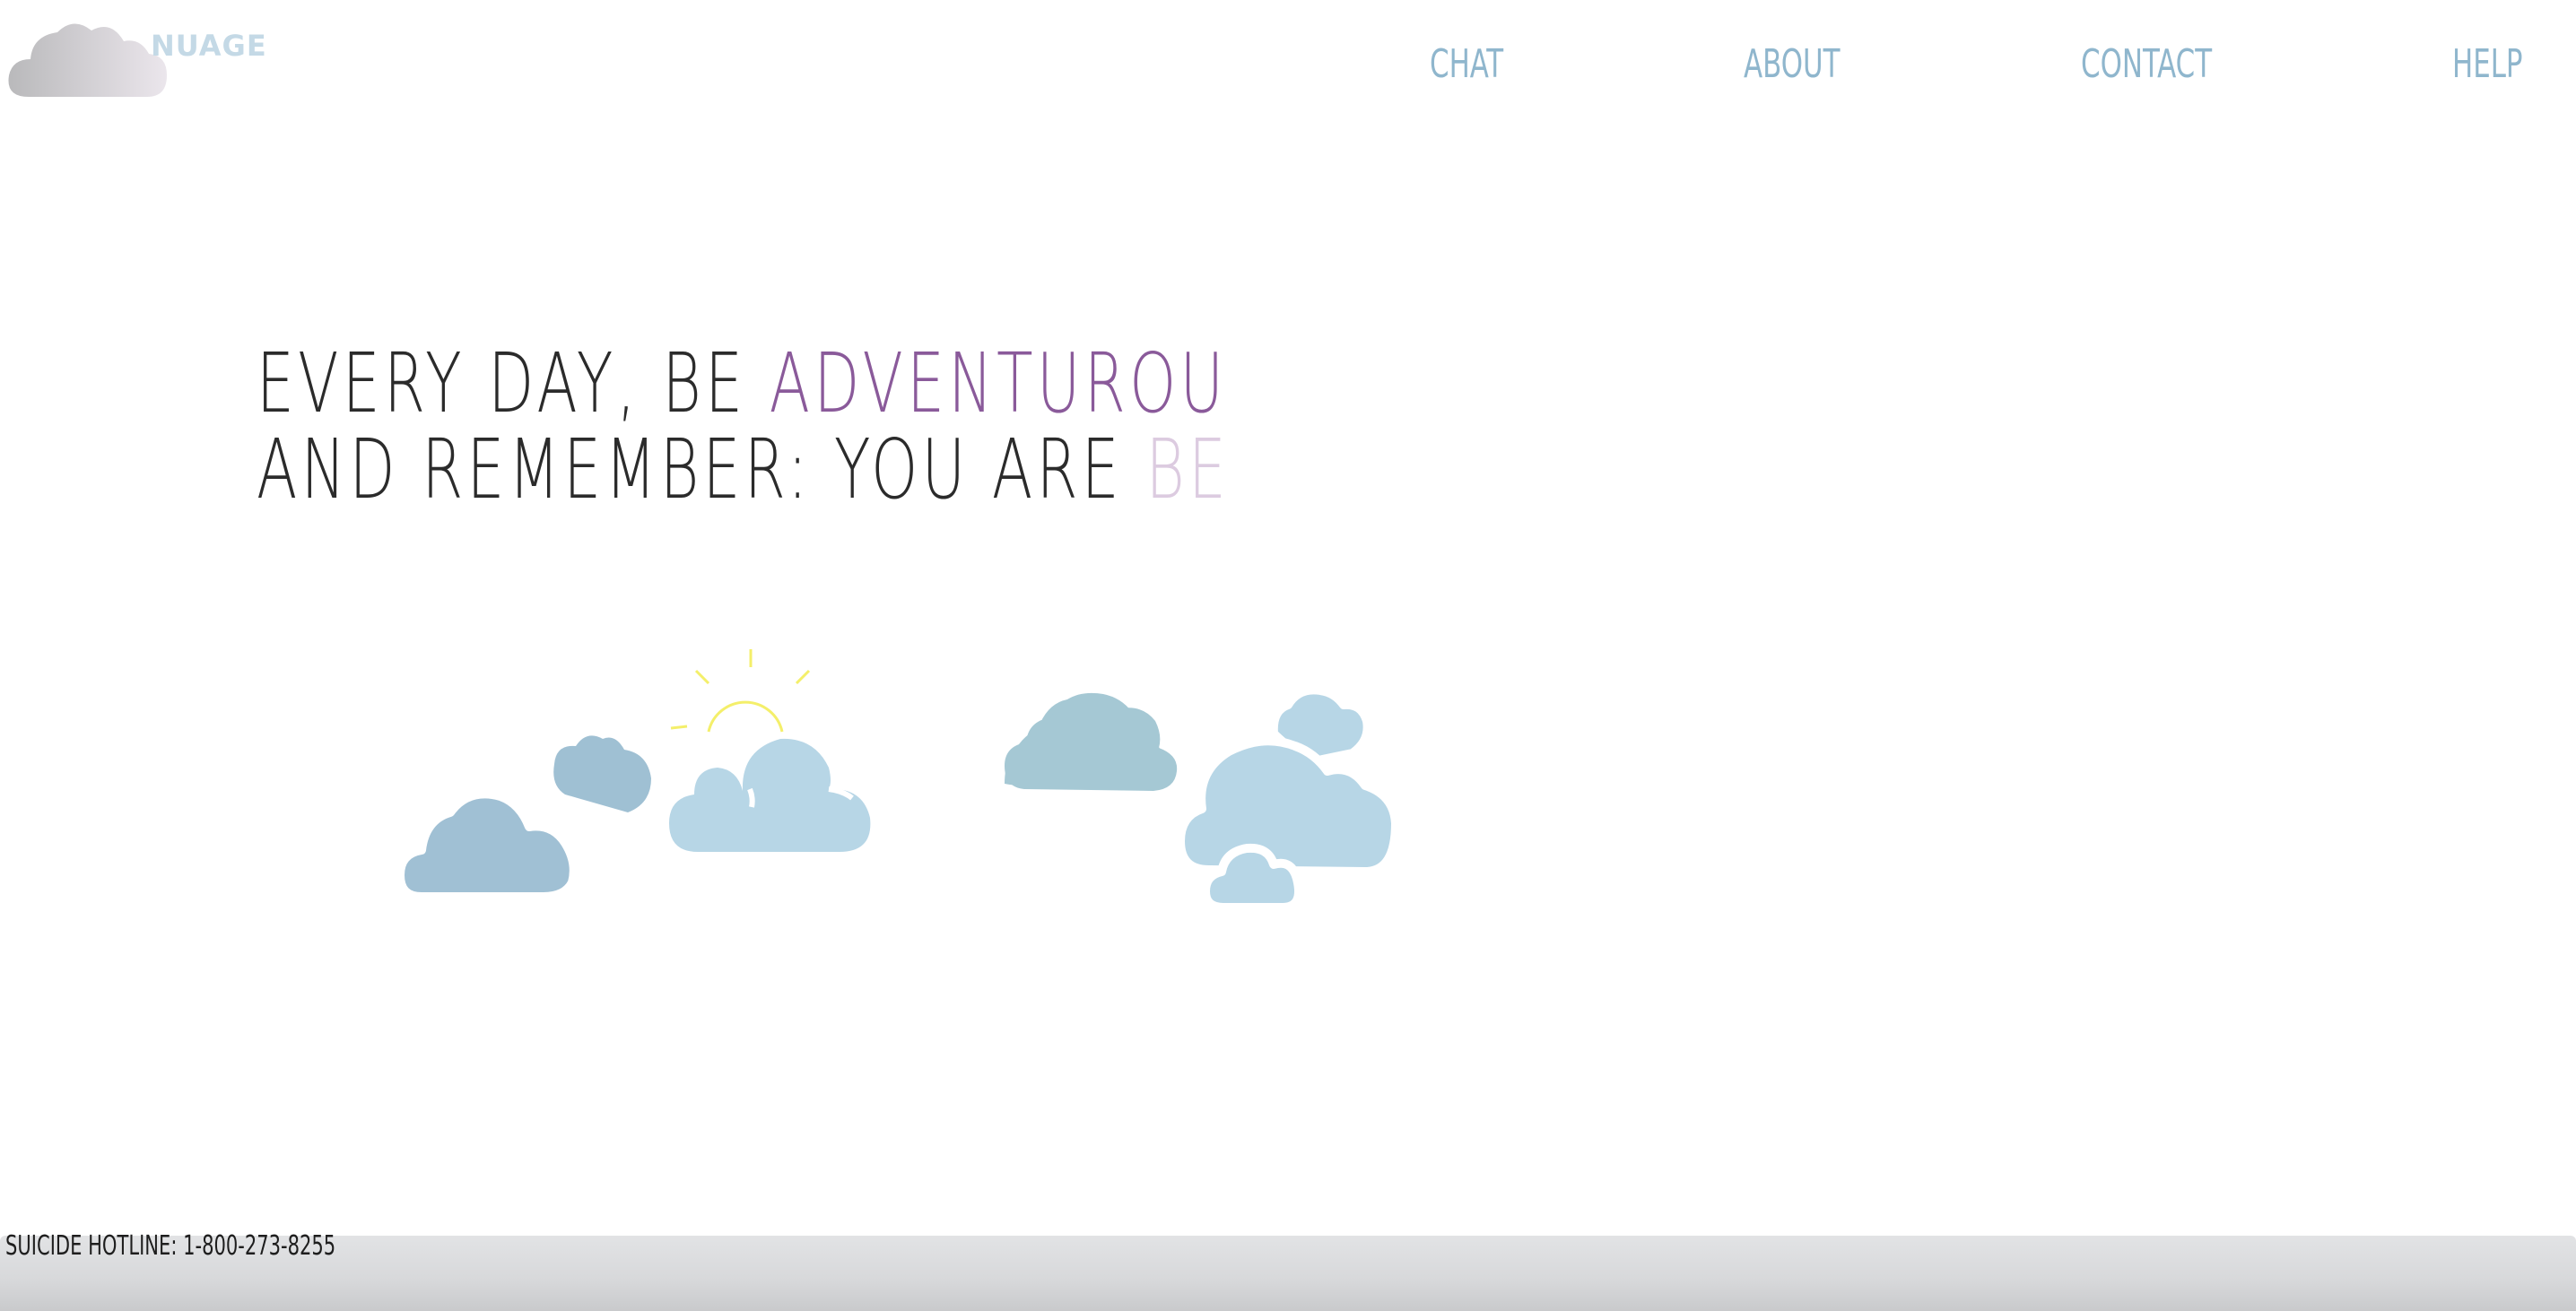 The image size is (2576, 1311). What do you see at coordinates (997, 383) in the screenshot?
I see `headline-accent-word: ADVENTUROUS` at bounding box center [997, 383].